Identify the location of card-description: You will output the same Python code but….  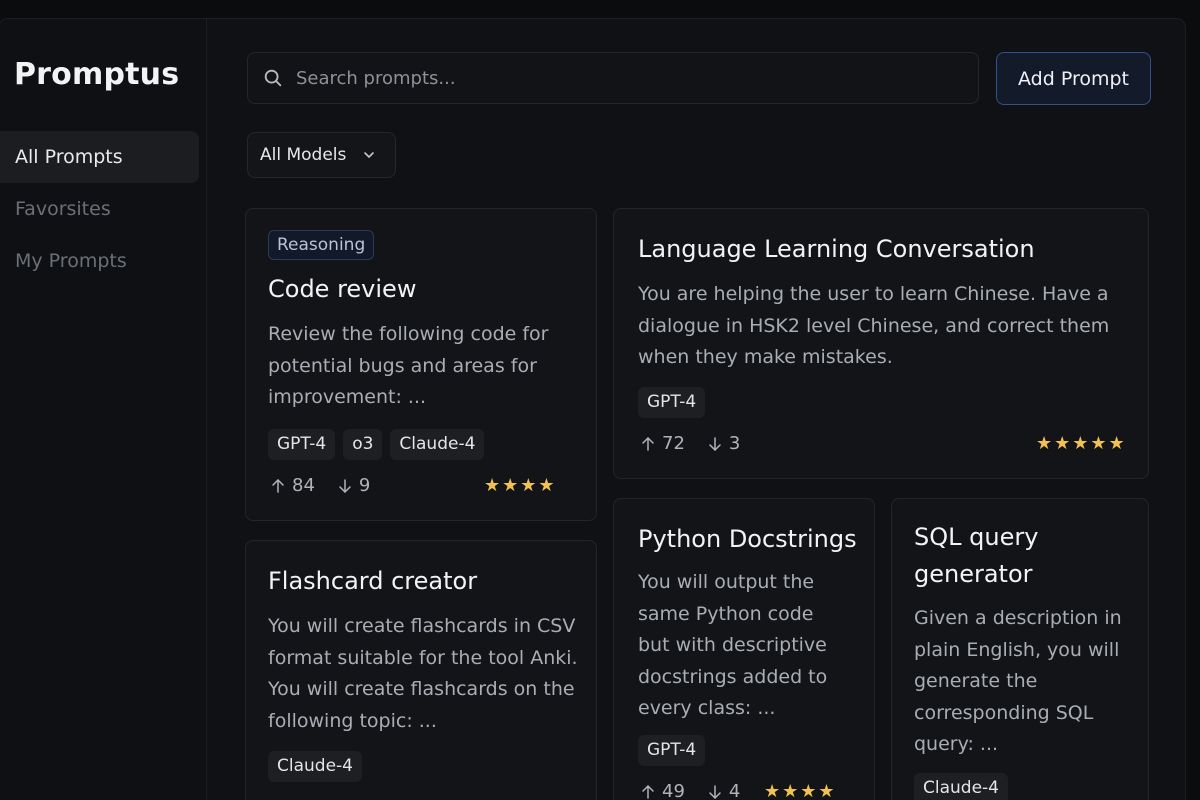
(733, 645).